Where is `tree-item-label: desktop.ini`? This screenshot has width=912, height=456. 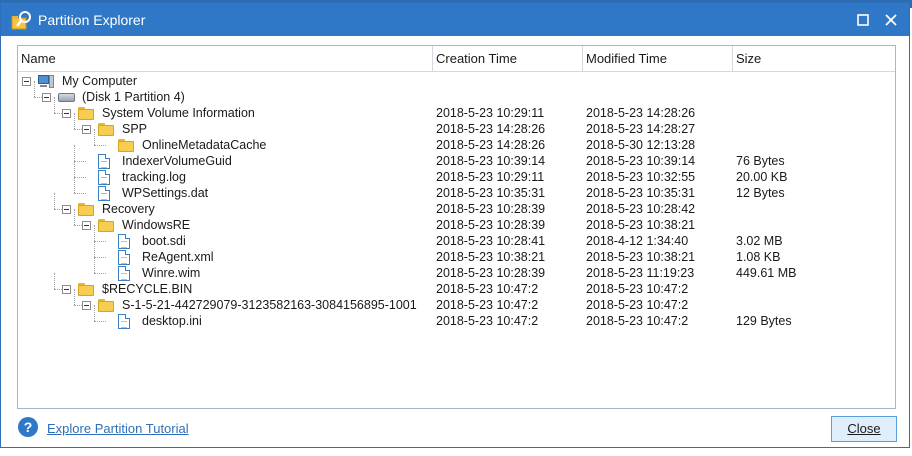
tree-item-label: desktop.ini is located at coordinates (172, 321).